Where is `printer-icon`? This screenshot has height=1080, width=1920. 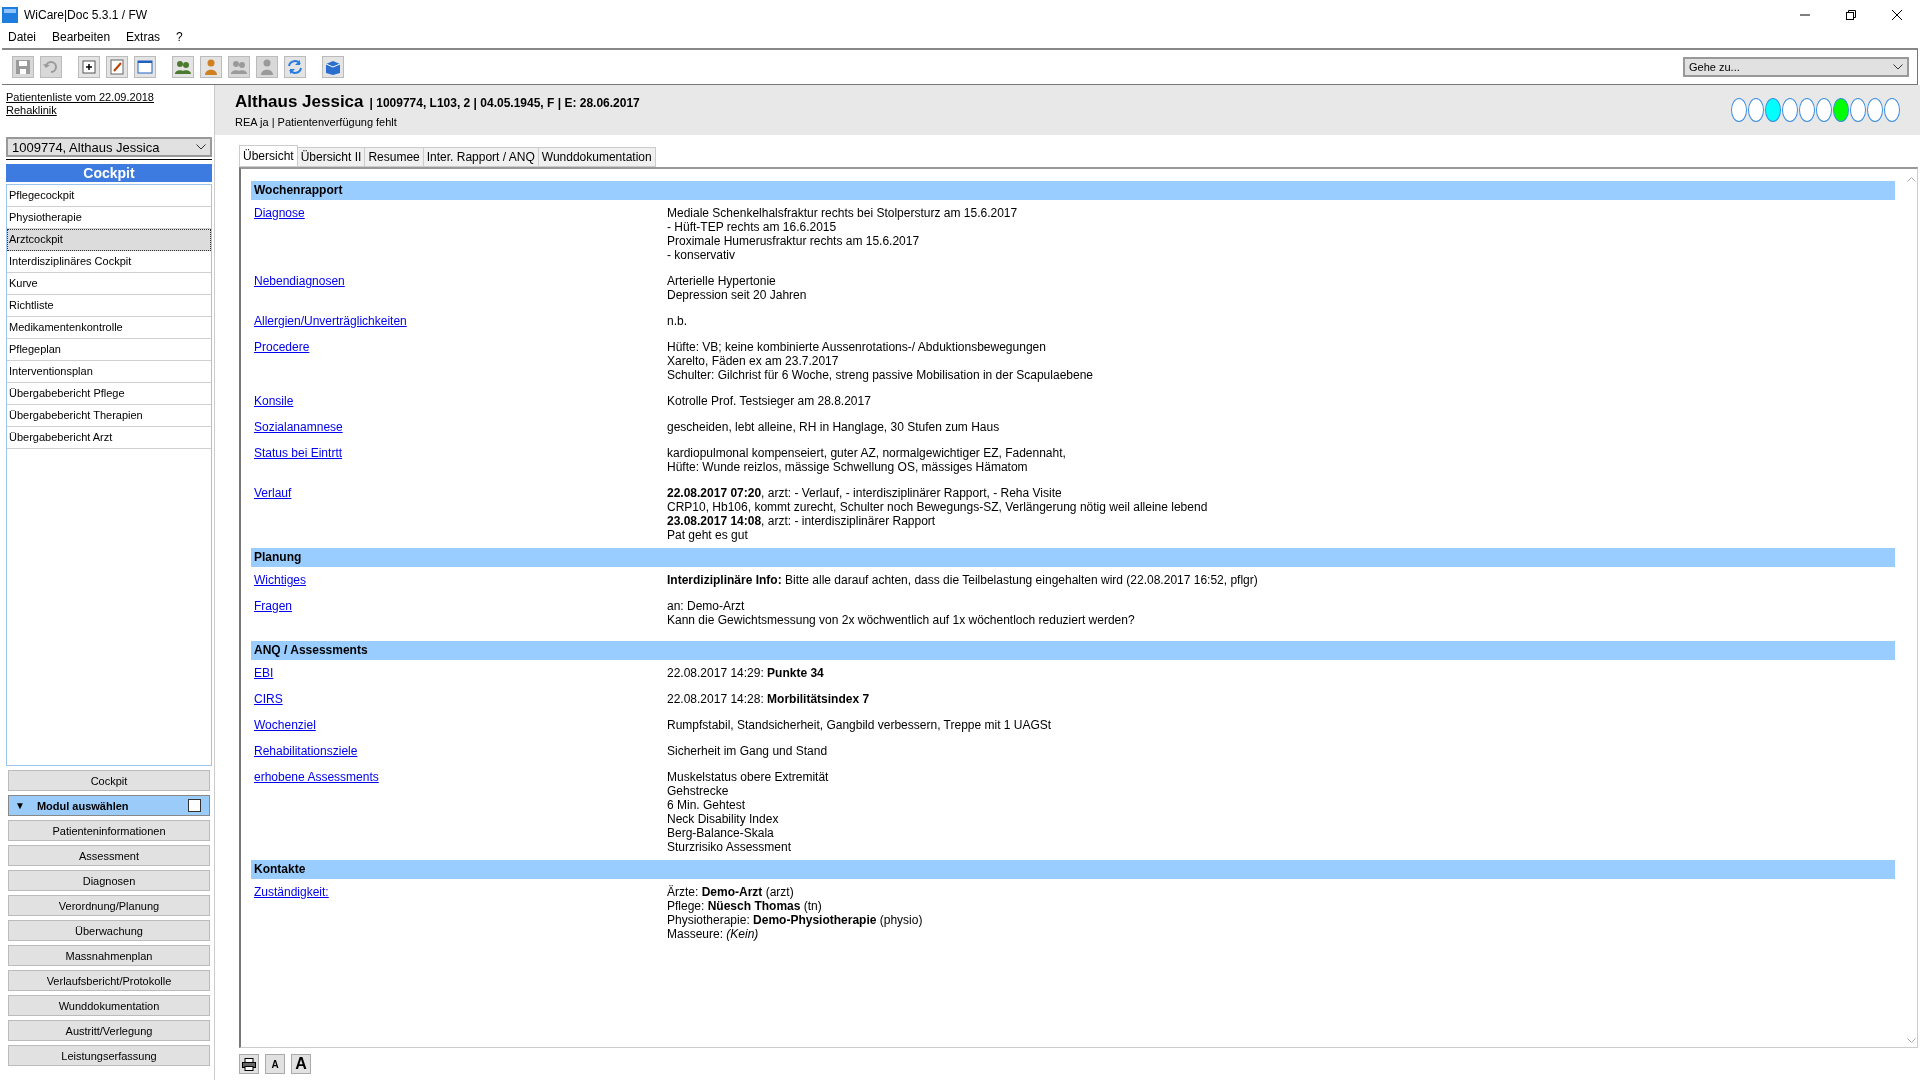 printer-icon is located at coordinates (249, 1064).